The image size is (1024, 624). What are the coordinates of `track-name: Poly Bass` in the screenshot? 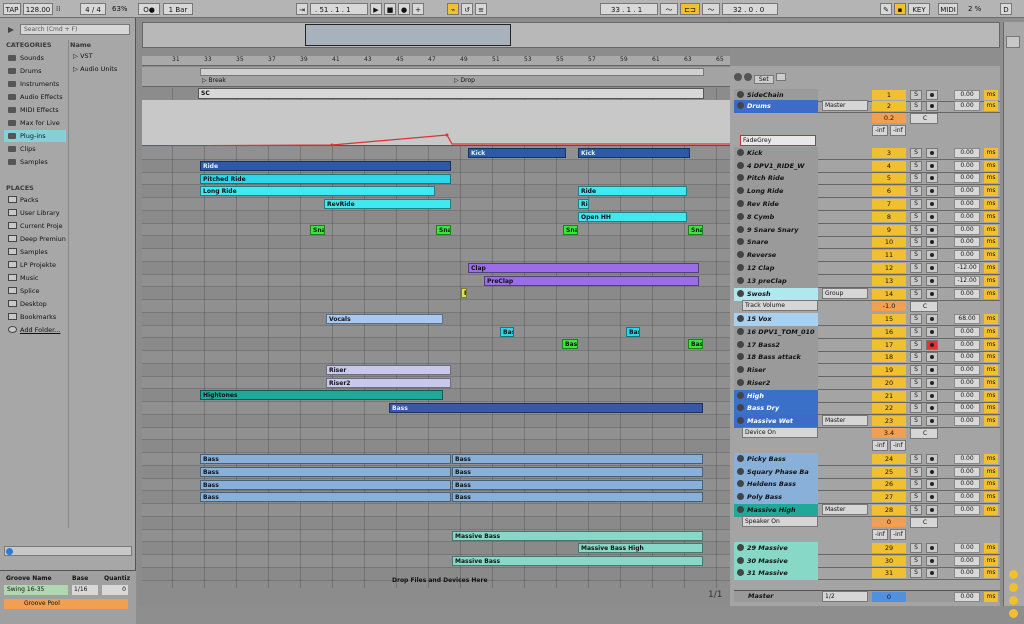 It's located at (776, 497).